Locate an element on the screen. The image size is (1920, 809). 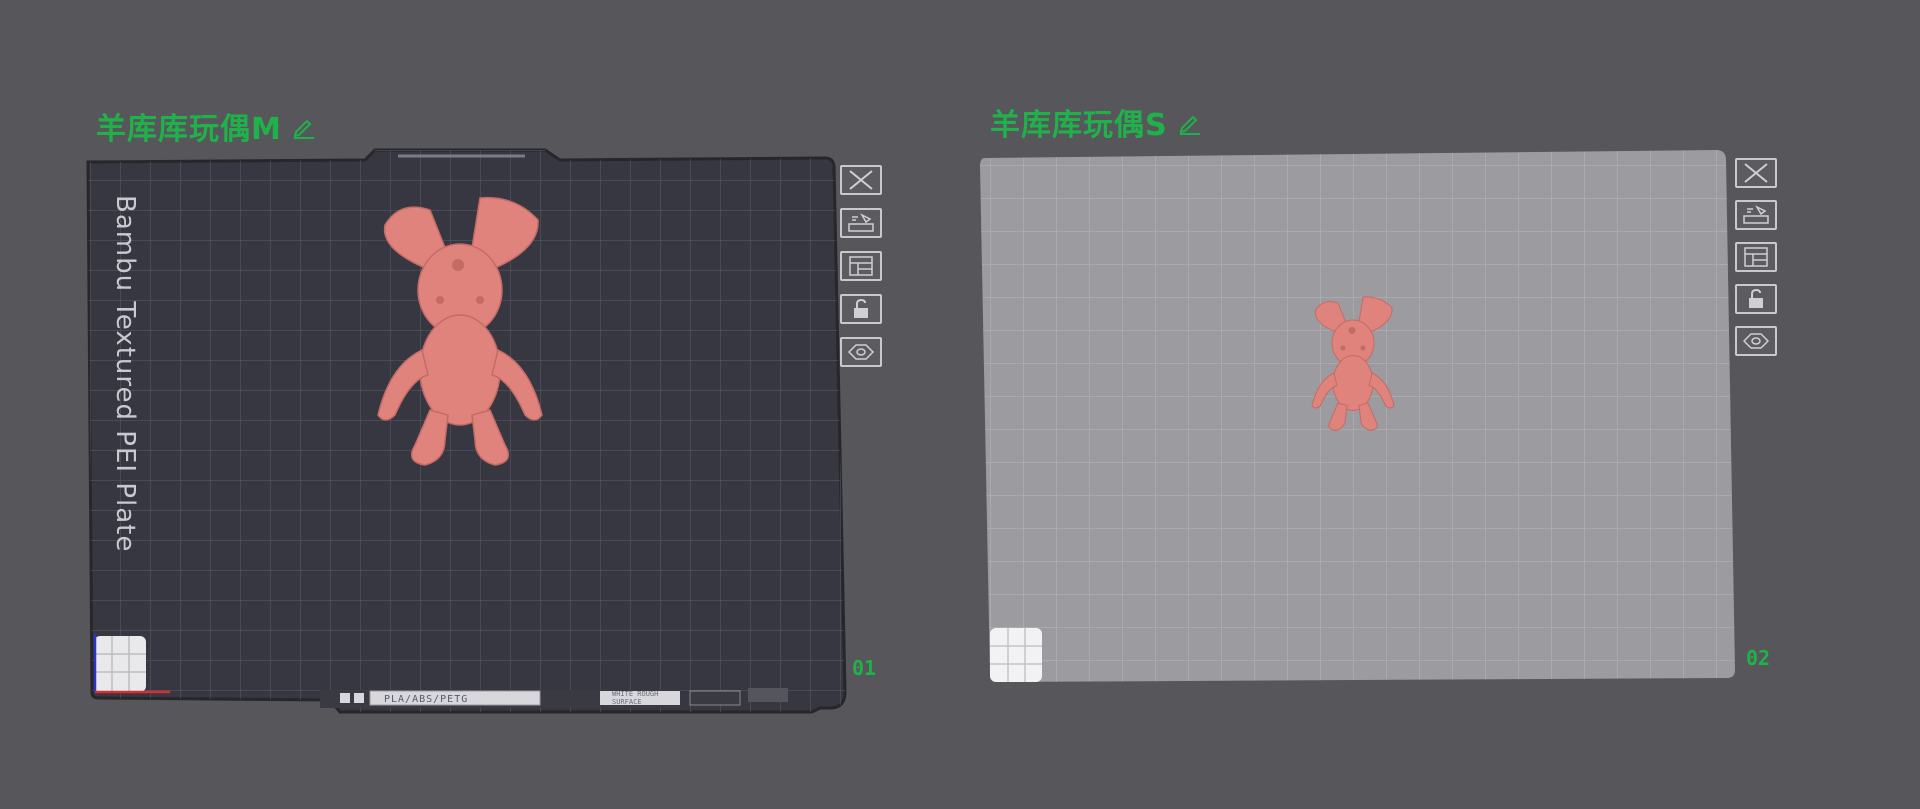
model-sheep-doll-m is located at coordinates (460, 330).